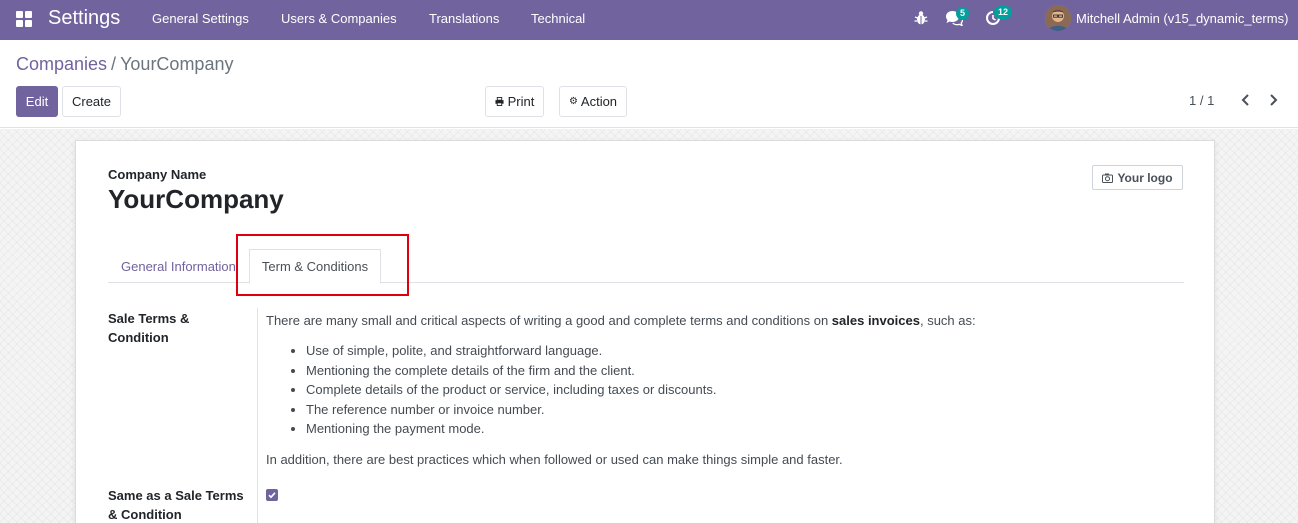 This screenshot has width=1298, height=523. What do you see at coordinates (947, 320) in the screenshot?
I see `terms-intro-after: , such as:` at bounding box center [947, 320].